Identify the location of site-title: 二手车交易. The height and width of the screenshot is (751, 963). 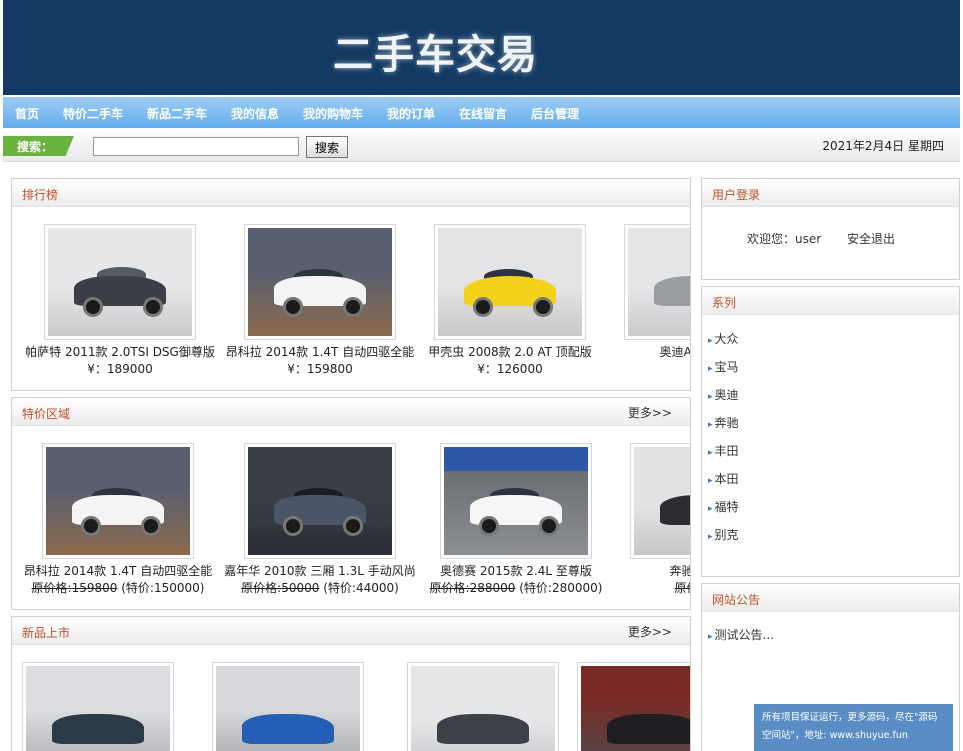
(435, 55).